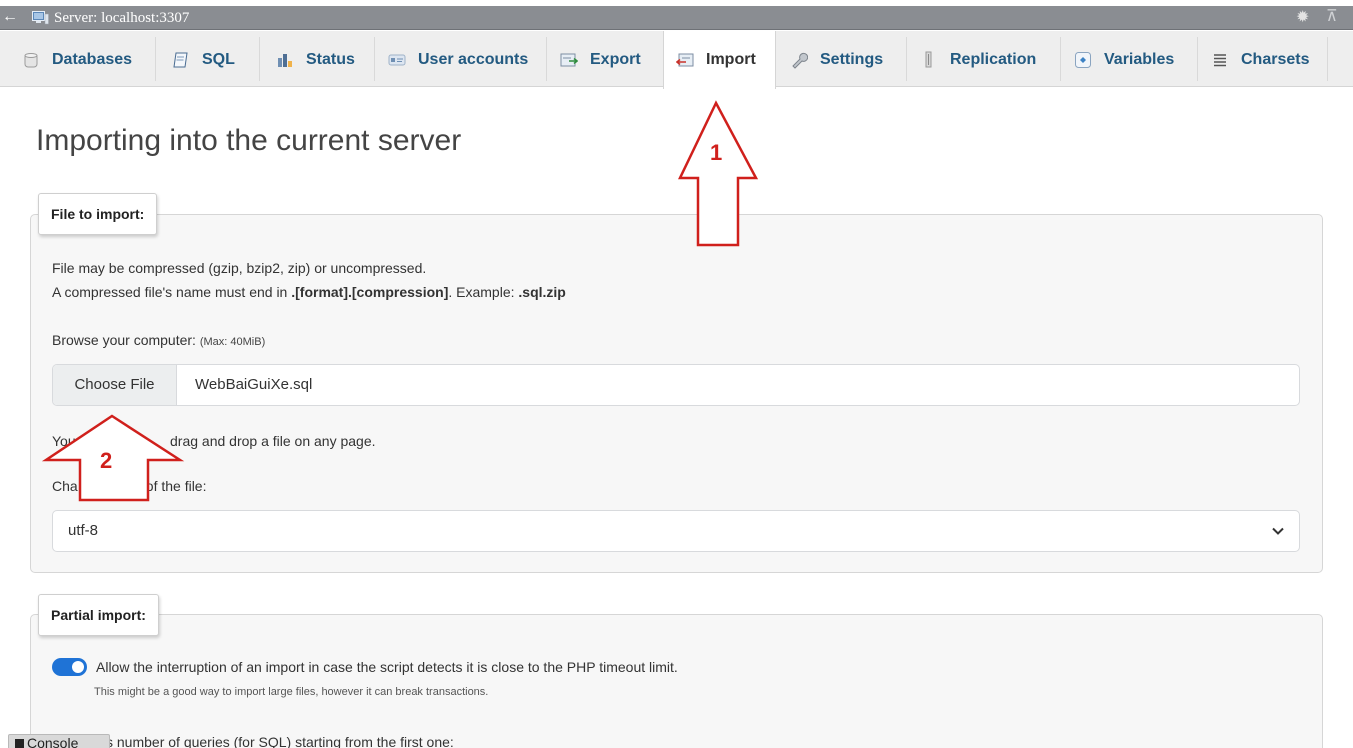  What do you see at coordinates (40, 18) in the screenshot?
I see `server-icon` at bounding box center [40, 18].